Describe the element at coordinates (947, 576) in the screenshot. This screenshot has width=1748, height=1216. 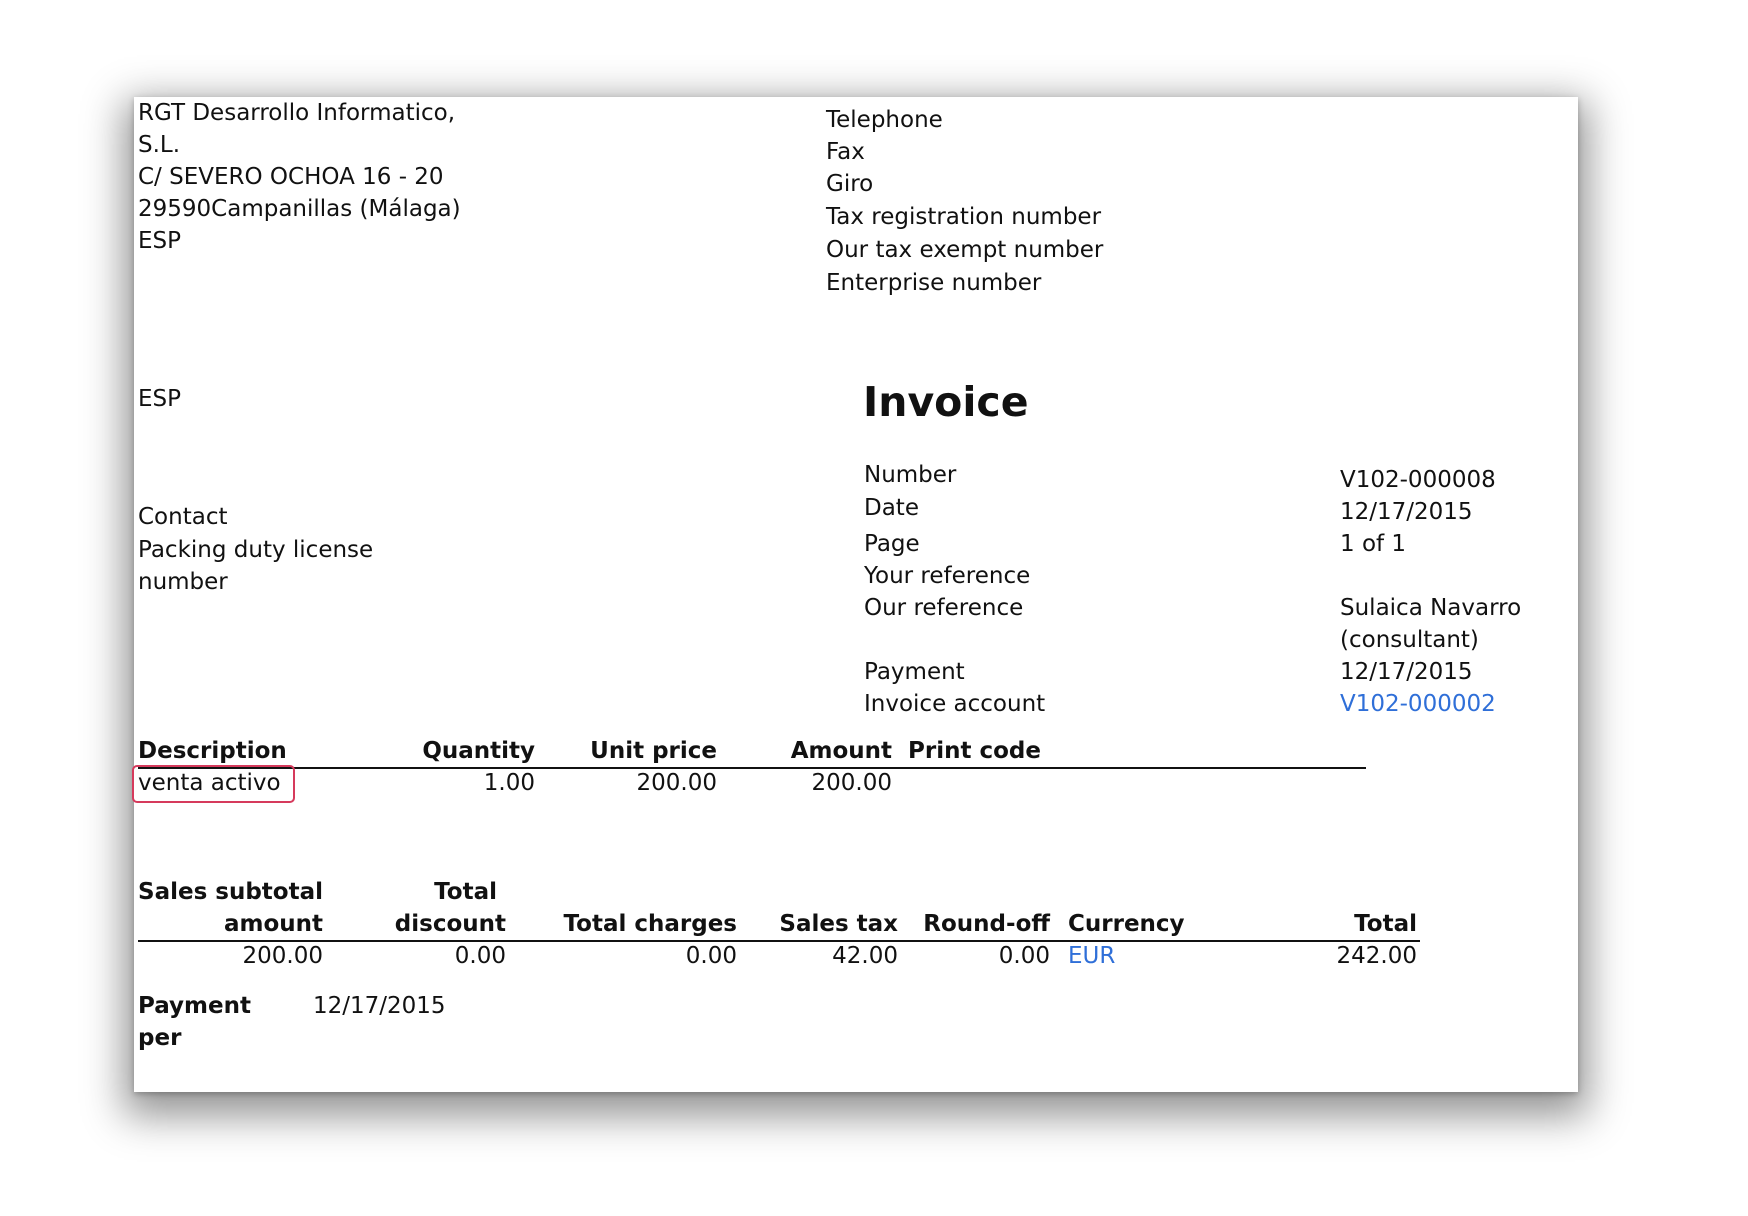
I see `your-reference-label: Your reference` at that location.